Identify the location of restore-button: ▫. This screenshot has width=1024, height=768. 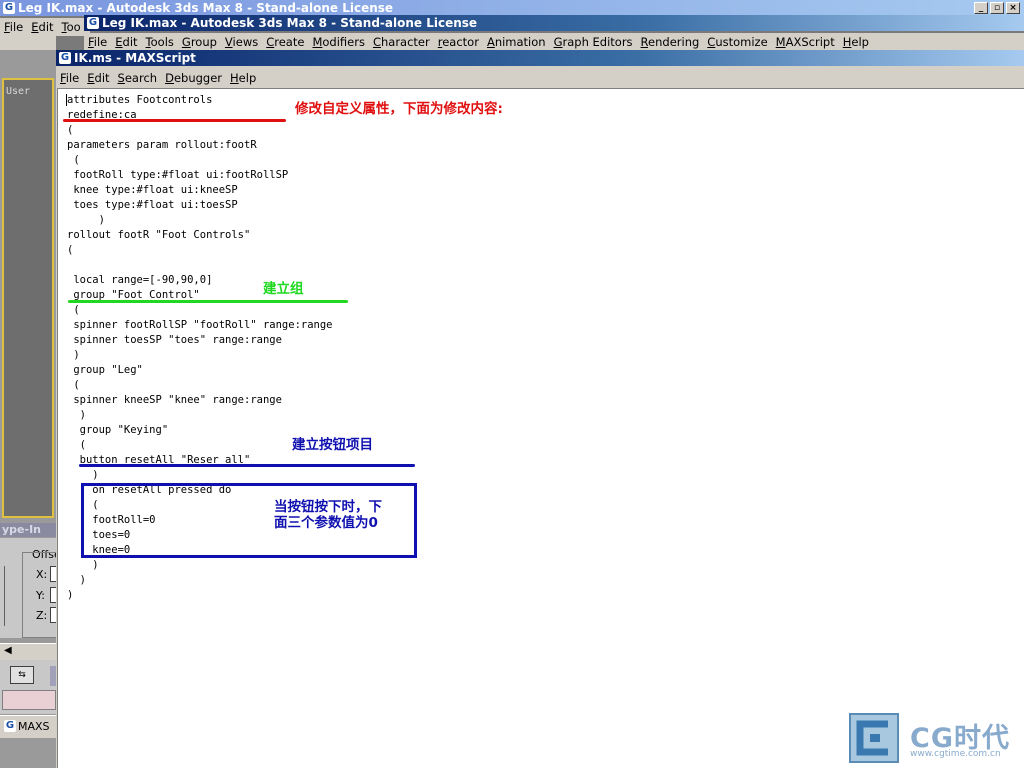
(997, 8).